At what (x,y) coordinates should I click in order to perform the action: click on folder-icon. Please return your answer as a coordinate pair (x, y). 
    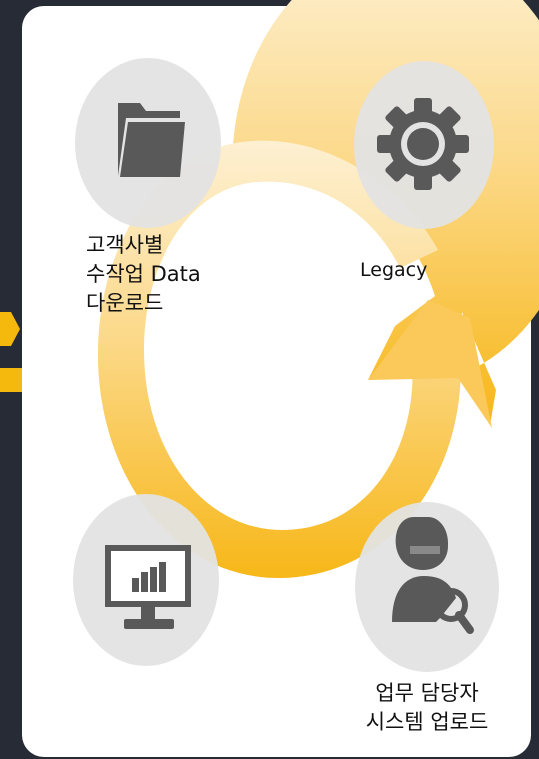
    Looking at the image, I should click on (151, 140).